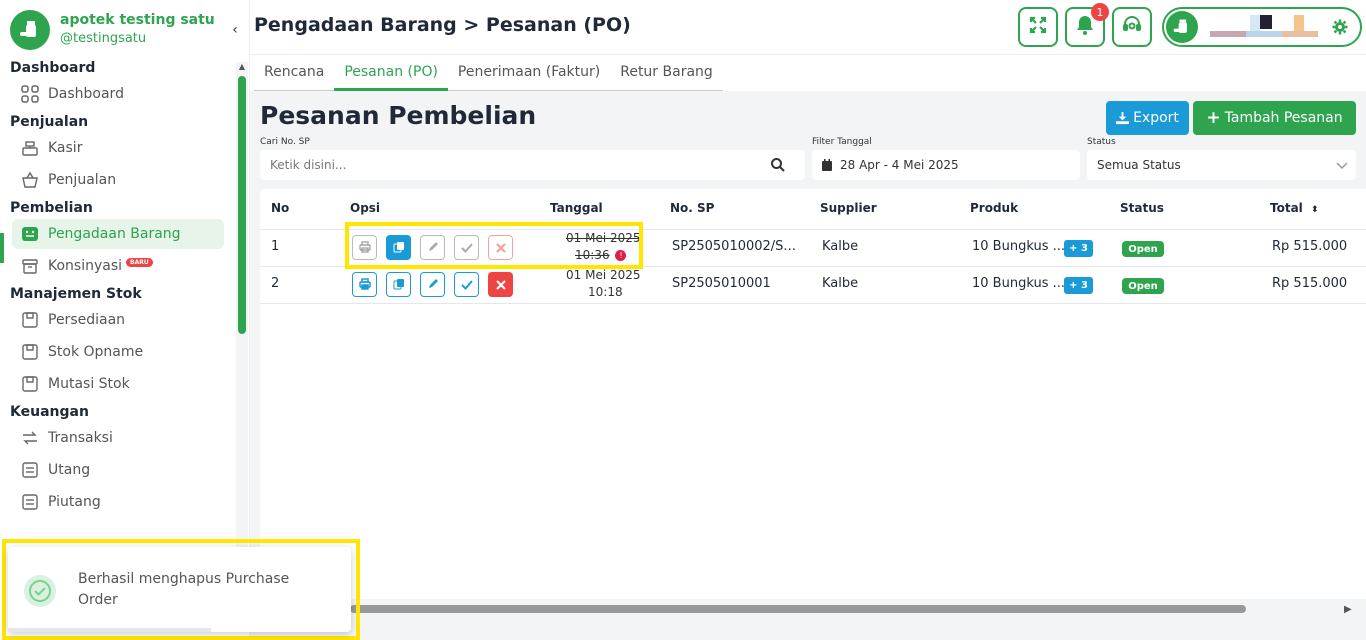 This screenshot has height=640, width=1366. I want to click on sidebar-item-label: Kasir, so click(65, 148).